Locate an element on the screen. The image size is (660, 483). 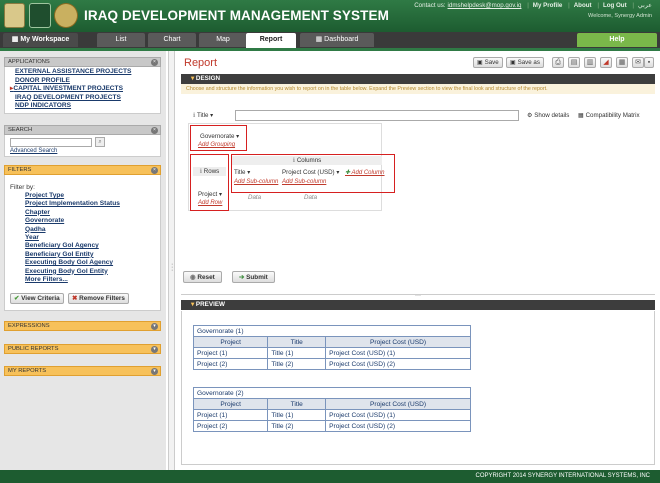
group-header: Governorate (1) is located at coordinates (332, 331).